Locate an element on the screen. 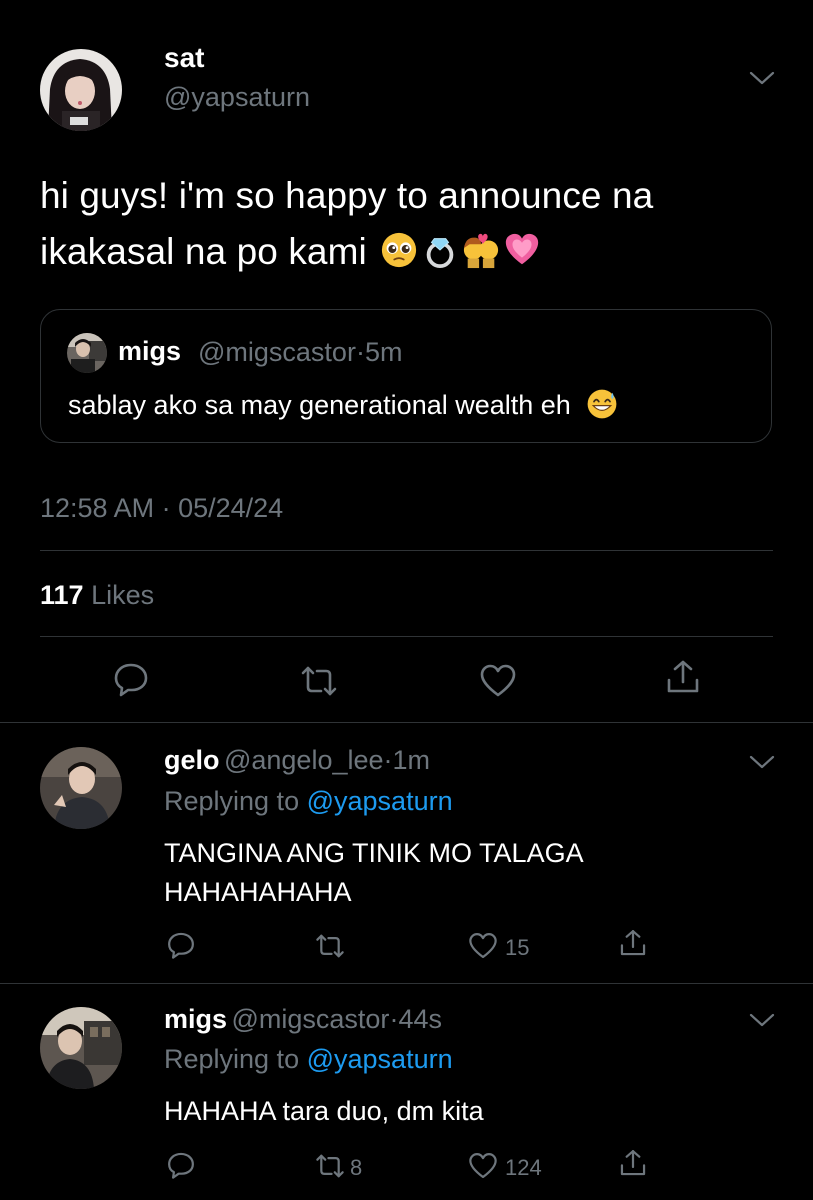  reply-handle: @migscastor is located at coordinates (310, 1019).